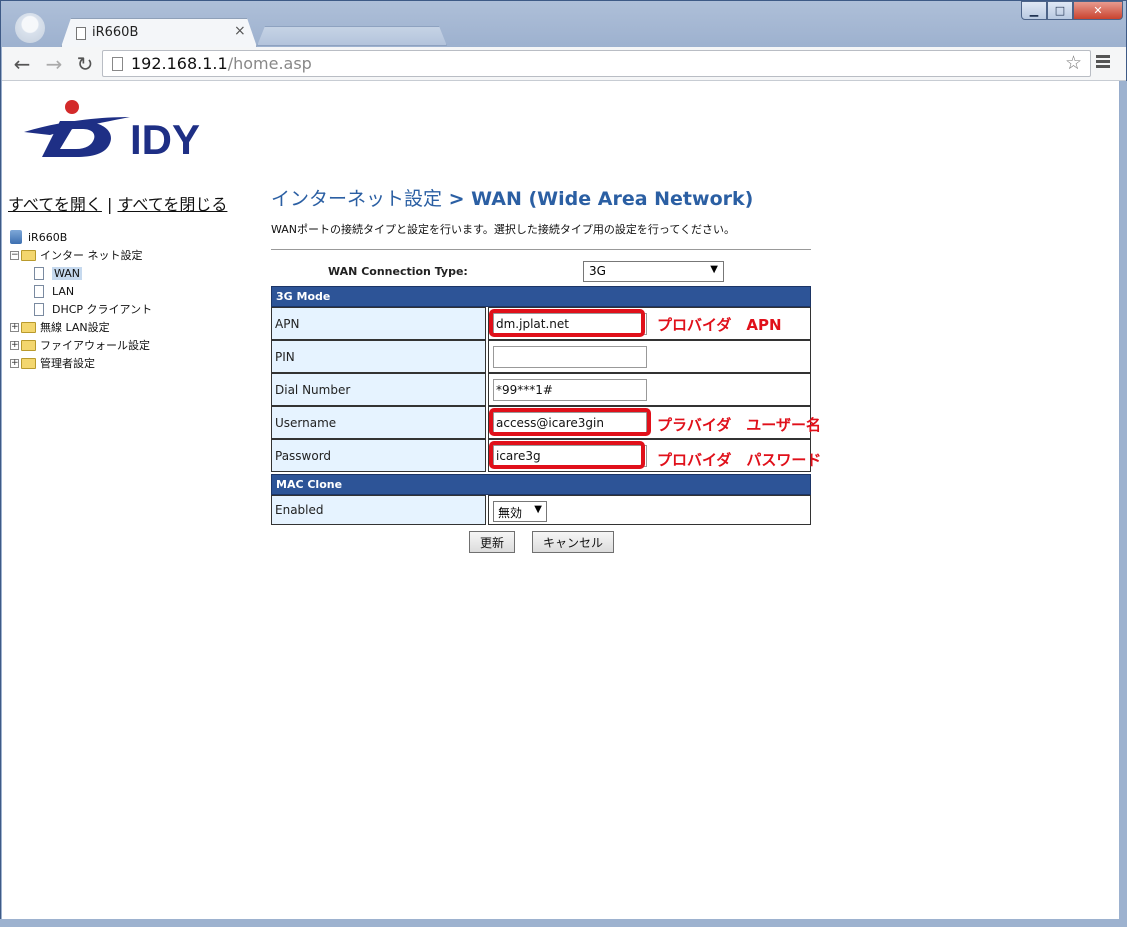 This screenshot has width=1127, height=927. What do you see at coordinates (126, 133) in the screenshot?
I see `idy-logo: IDY` at bounding box center [126, 133].